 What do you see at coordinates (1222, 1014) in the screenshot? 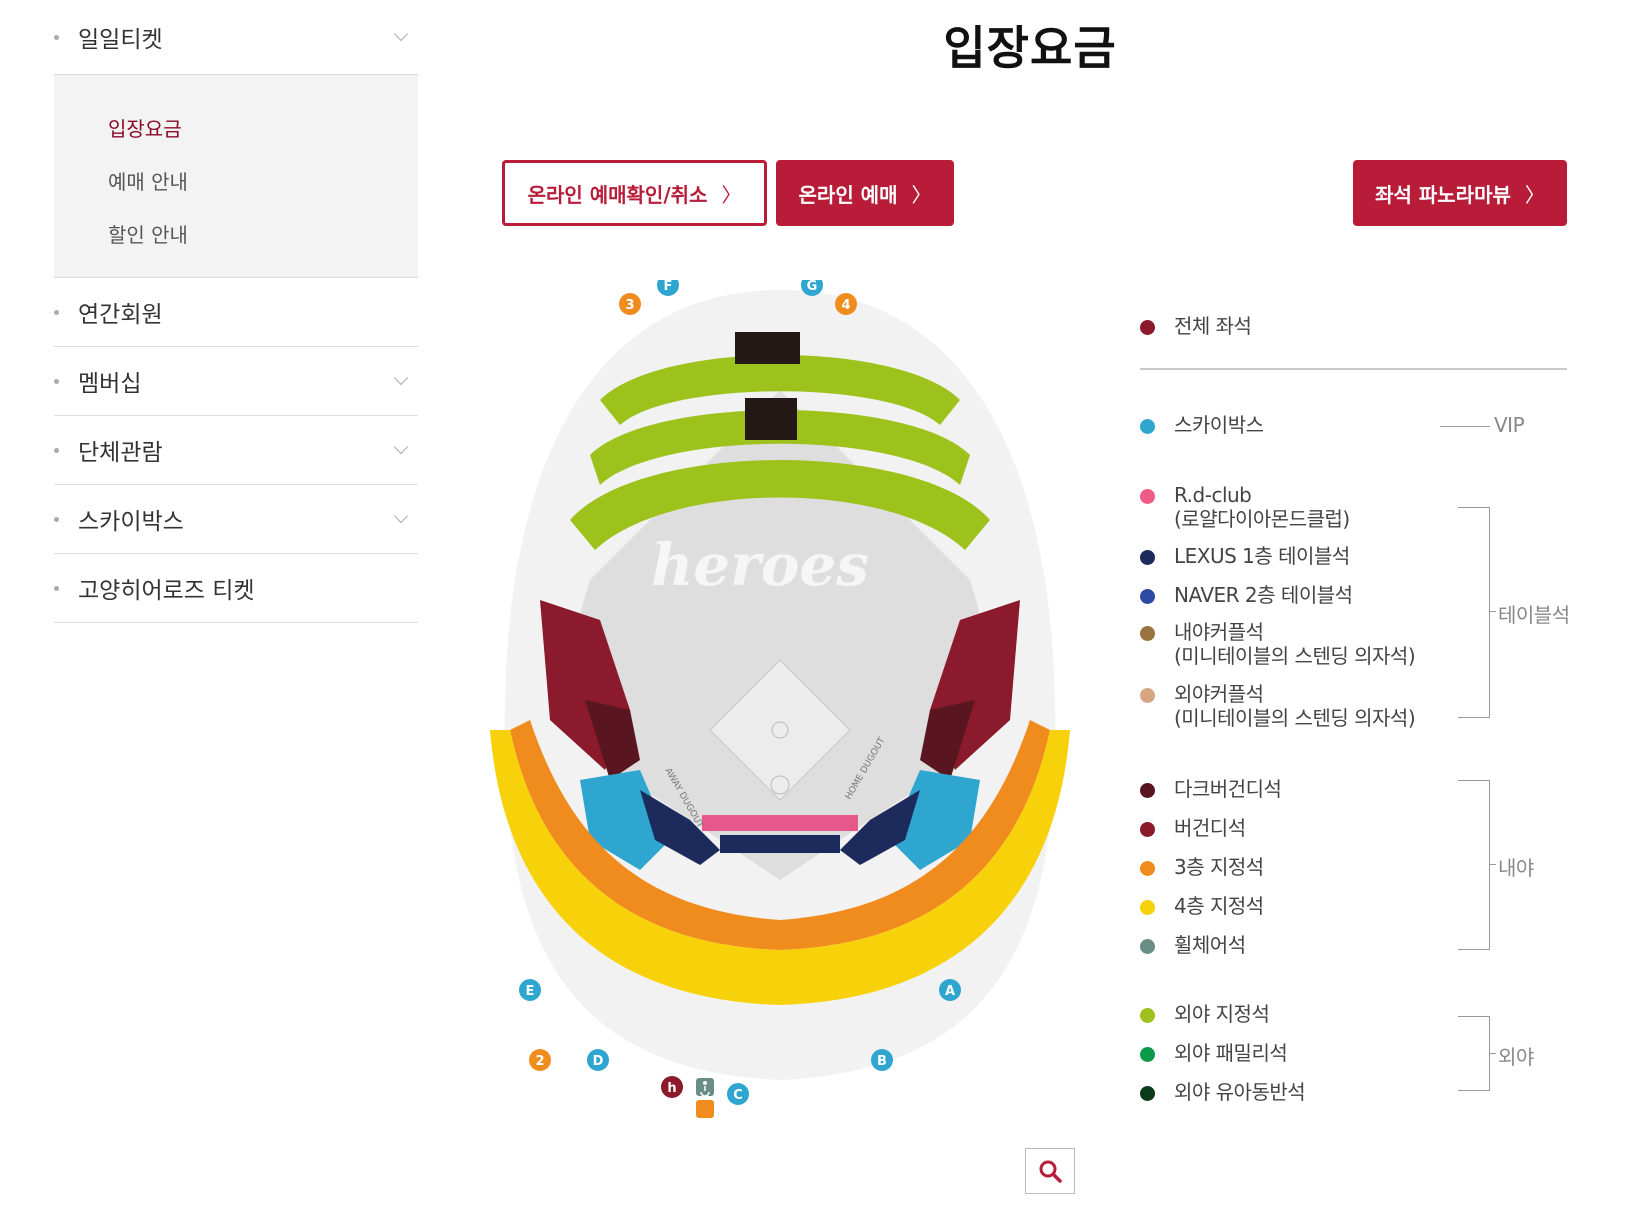
I see `legend-label: 외야 지정석` at bounding box center [1222, 1014].